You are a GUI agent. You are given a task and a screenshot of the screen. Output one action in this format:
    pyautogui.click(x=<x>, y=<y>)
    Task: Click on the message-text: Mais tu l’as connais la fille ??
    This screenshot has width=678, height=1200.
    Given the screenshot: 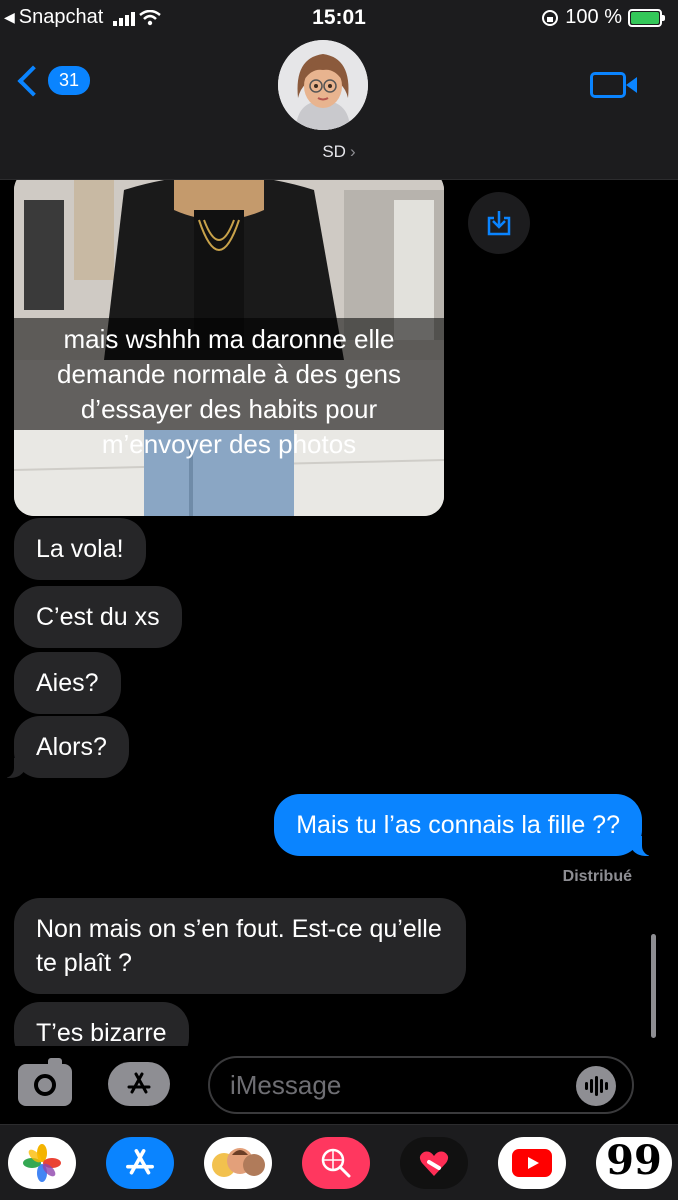 What is the action you would take?
    pyautogui.click(x=458, y=825)
    